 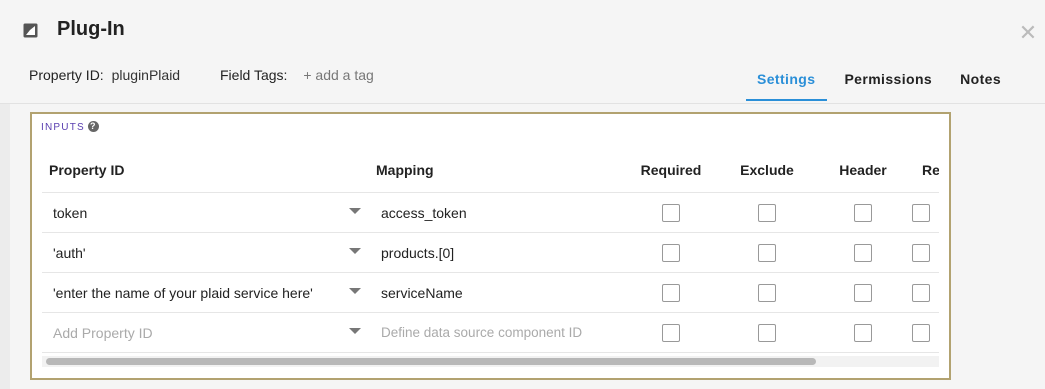 I want to click on tab-bar: Settings Permissions Notes, so click(x=887, y=86).